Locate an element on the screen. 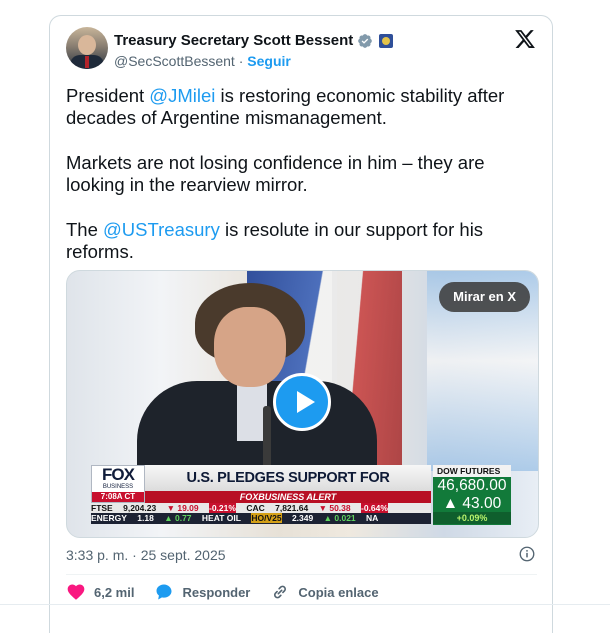  ticker-item: 2.349 is located at coordinates (302, 518).